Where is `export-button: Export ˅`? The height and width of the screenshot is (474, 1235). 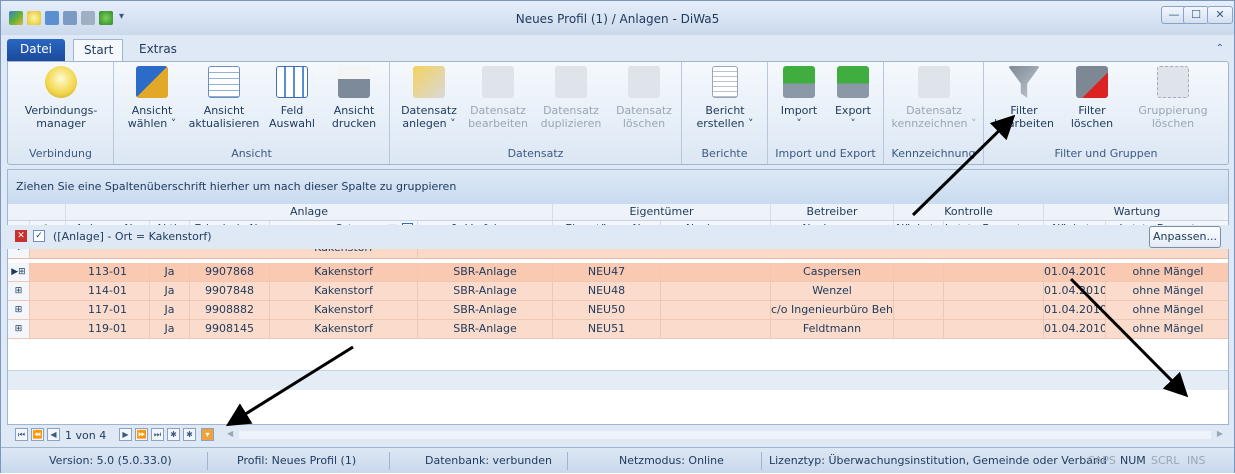 export-button: Export ˅ is located at coordinates (853, 98).